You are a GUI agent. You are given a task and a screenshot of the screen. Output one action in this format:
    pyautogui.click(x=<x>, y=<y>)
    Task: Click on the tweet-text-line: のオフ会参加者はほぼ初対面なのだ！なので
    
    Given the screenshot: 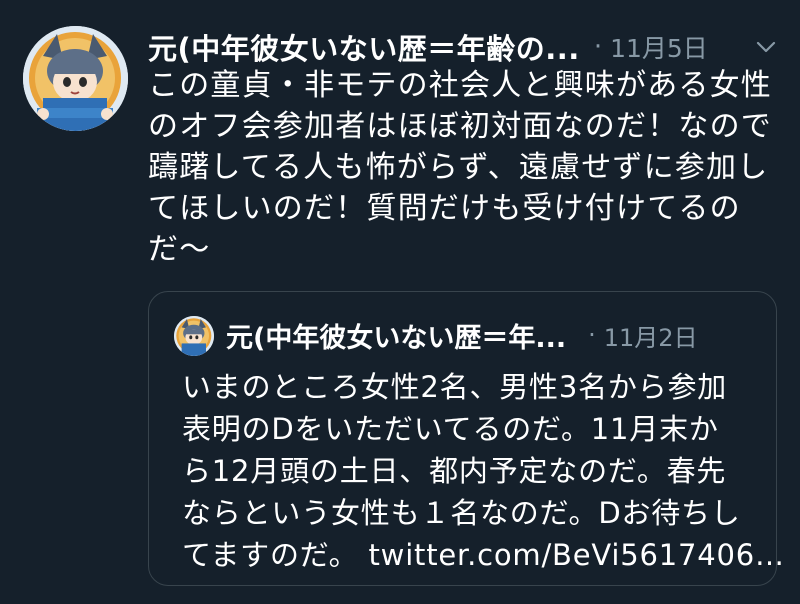 What is the action you would take?
    pyautogui.click(x=460, y=126)
    